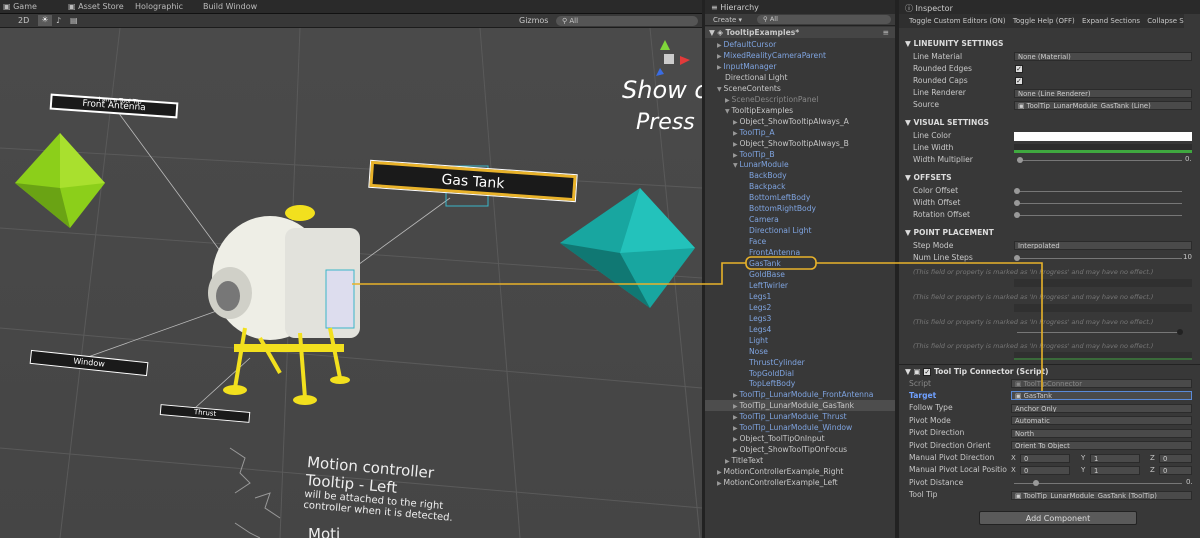 The height and width of the screenshot is (538, 1200). What do you see at coordinates (800, 241) in the screenshot?
I see `hierarchy-item: Face` at bounding box center [800, 241].